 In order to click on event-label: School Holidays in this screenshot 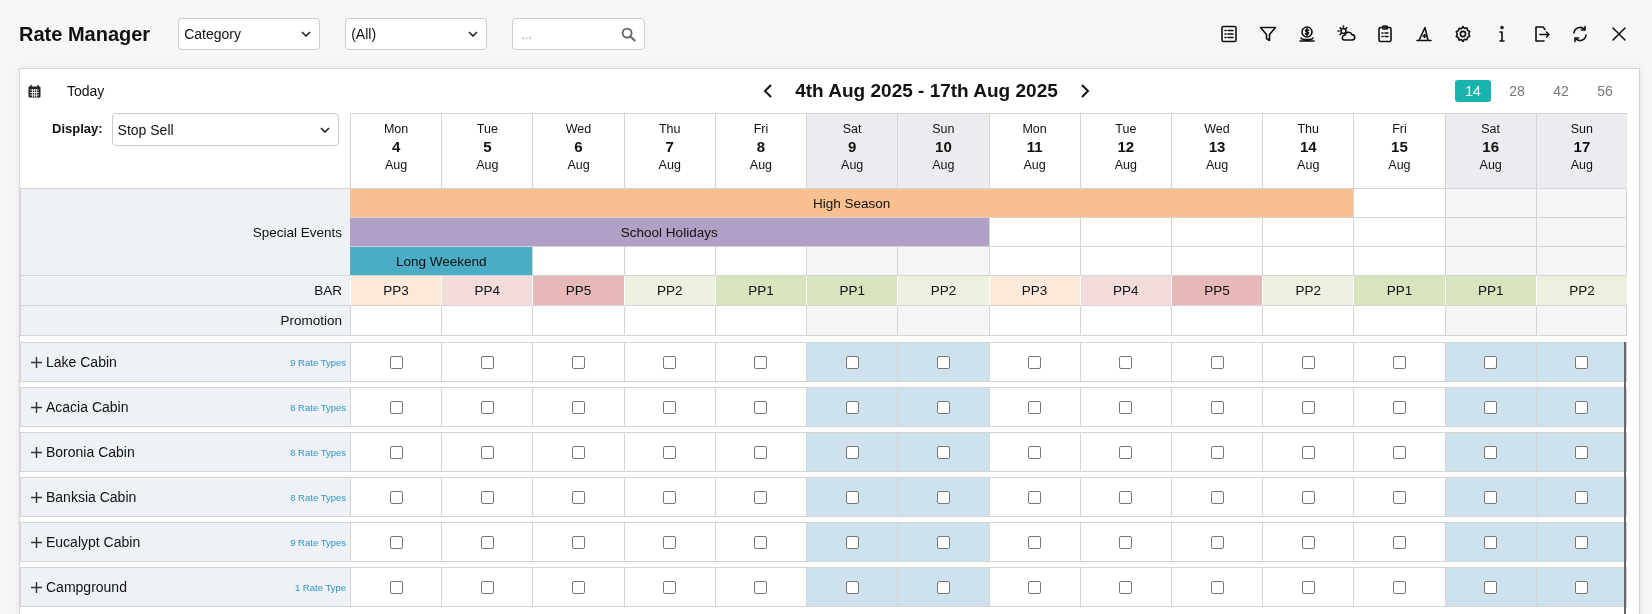, I will do `click(669, 232)`.